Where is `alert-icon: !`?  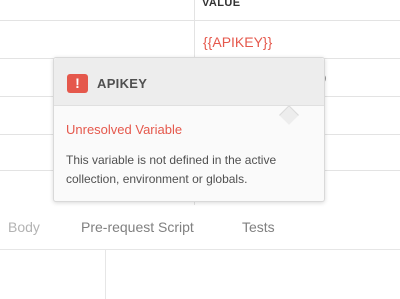 alert-icon: ! is located at coordinates (77, 83).